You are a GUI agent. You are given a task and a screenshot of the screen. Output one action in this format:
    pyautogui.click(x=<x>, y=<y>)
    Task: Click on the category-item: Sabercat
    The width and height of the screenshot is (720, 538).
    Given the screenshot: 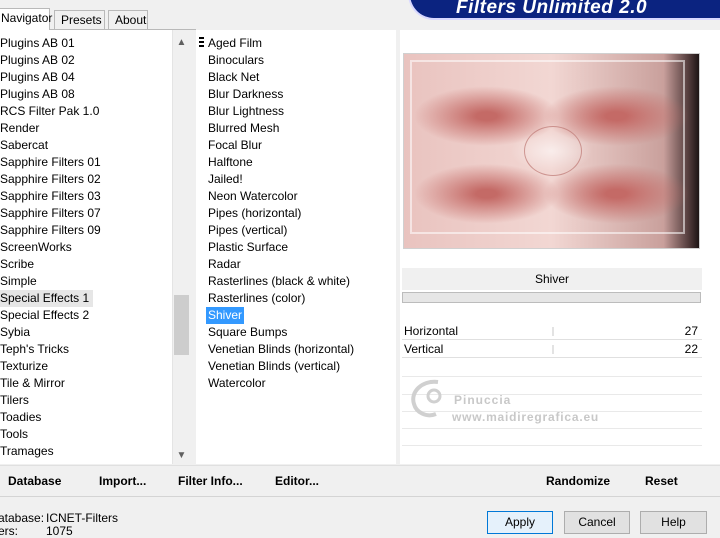 What is the action you would take?
    pyautogui.click(x=24, y=145)
    